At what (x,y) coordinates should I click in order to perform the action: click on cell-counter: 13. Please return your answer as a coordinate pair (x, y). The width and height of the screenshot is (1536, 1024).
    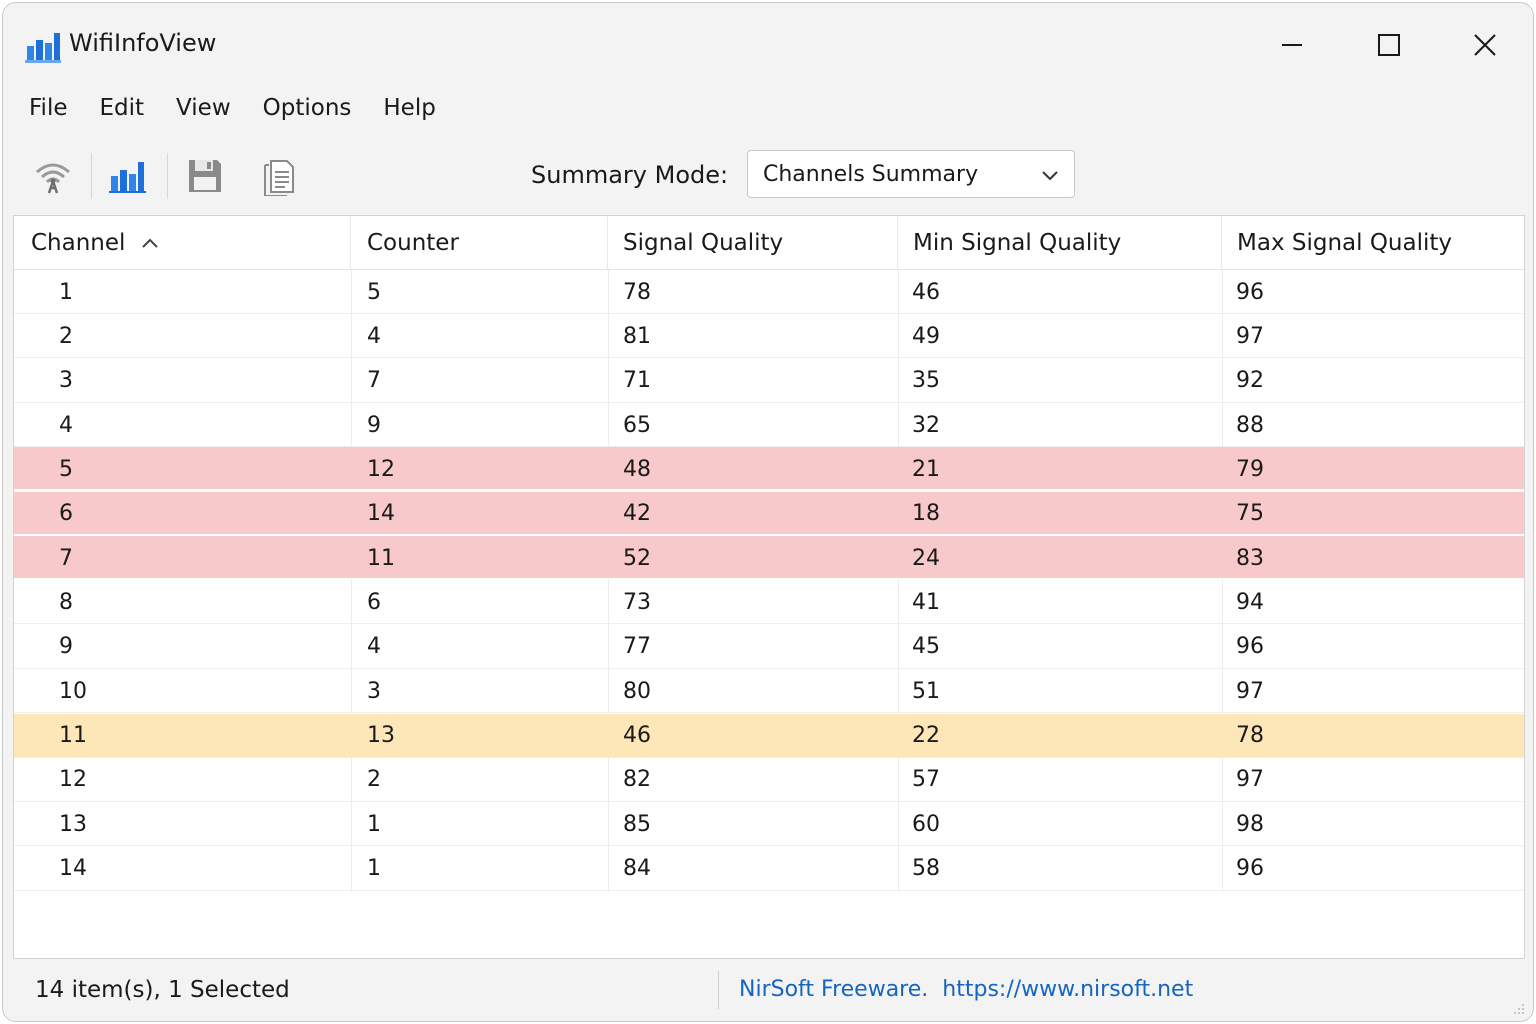
    Looking at the image, I should click on (381, 735).